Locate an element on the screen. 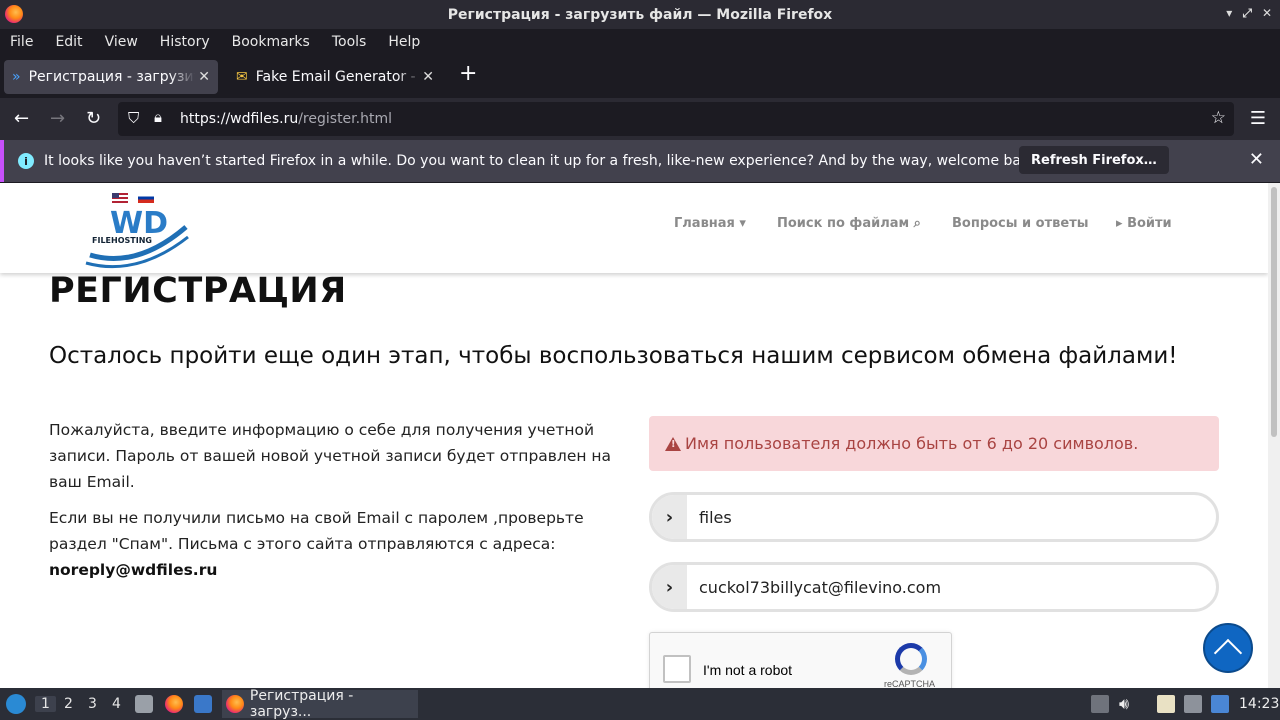 The image size is (1280, 720). tab-label: Регистрация - загрузить файл is located at coordinates (111, 77).